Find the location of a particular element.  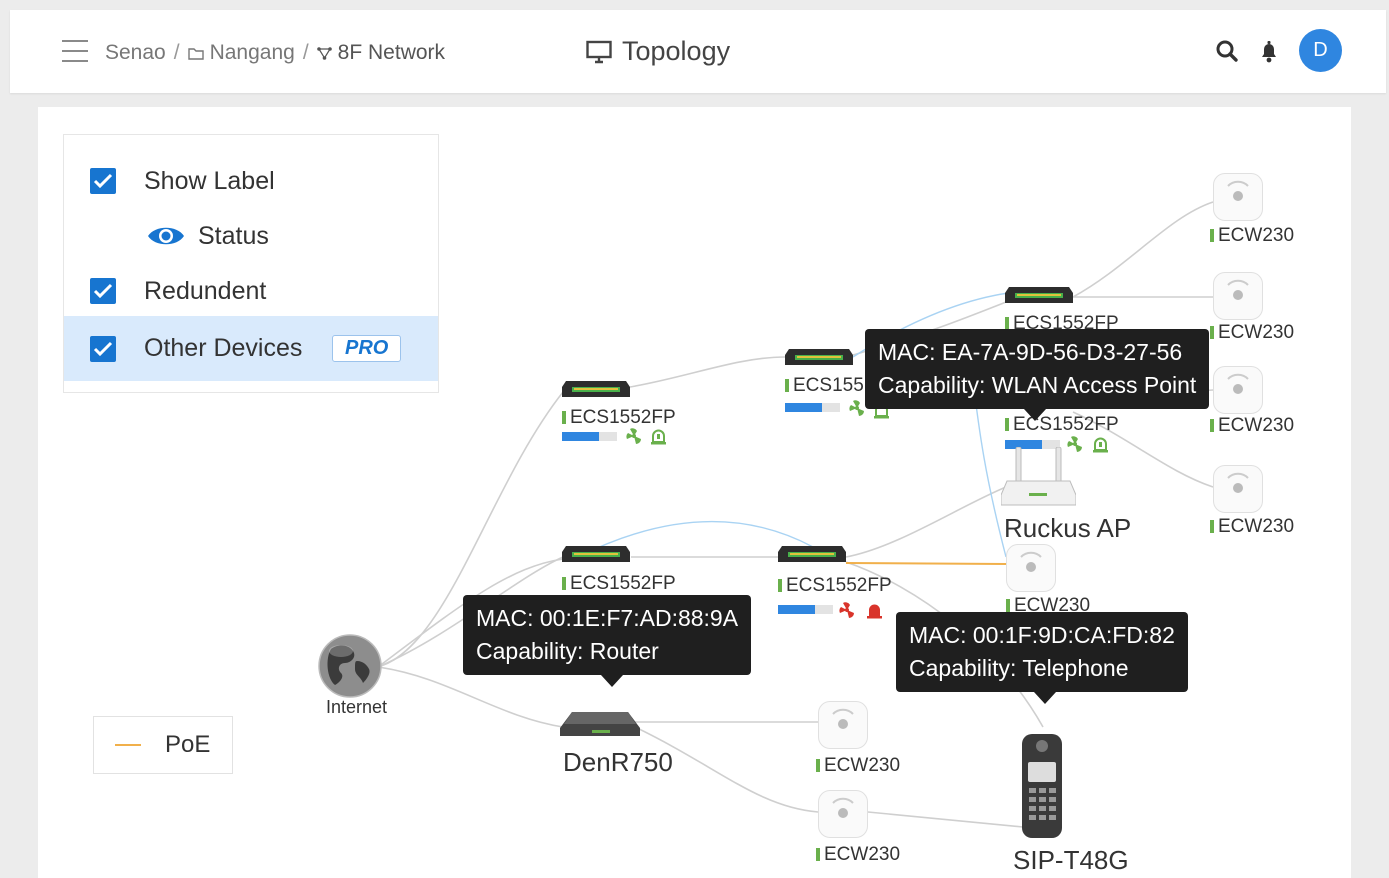

switch-a-label: ECS1552FP is located at coordinates (619, 418).